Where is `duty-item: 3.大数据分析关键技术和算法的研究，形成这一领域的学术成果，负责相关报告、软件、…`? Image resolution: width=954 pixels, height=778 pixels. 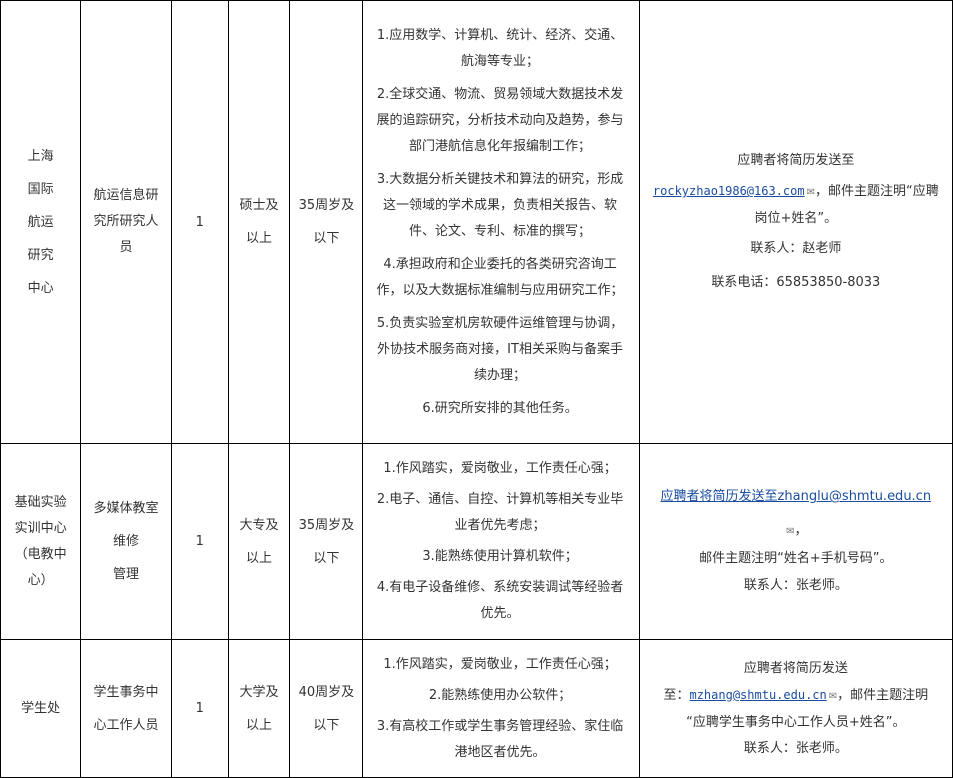 duty-item: 3.大数据分析关键技术和算法的研究，形成这一领域的学术成果，负责相关报告、软件、… is located at coordinates (500, 205).